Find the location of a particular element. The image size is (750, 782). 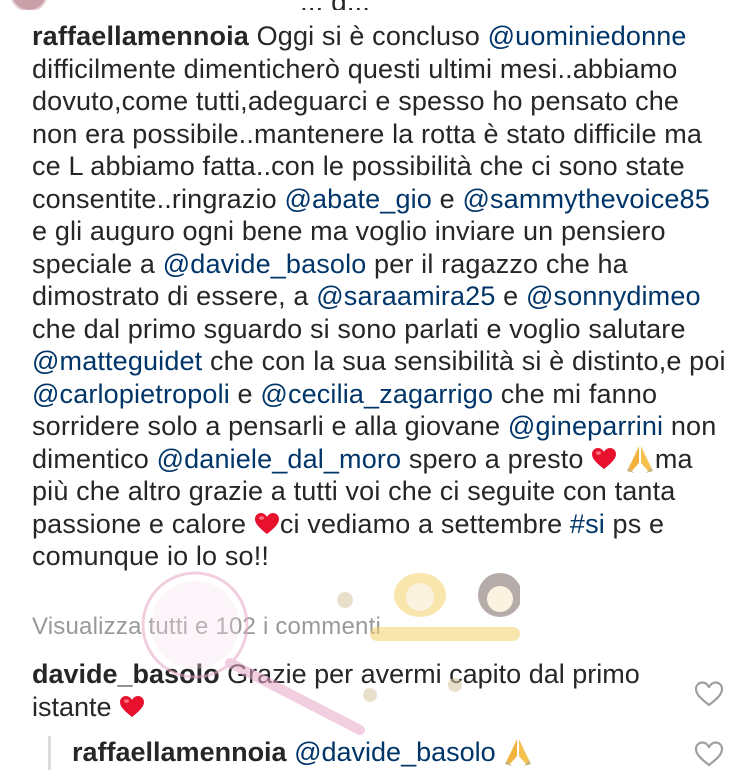

mention-link: @cecilia_zagarrigo is located at coordinates (376, 394).